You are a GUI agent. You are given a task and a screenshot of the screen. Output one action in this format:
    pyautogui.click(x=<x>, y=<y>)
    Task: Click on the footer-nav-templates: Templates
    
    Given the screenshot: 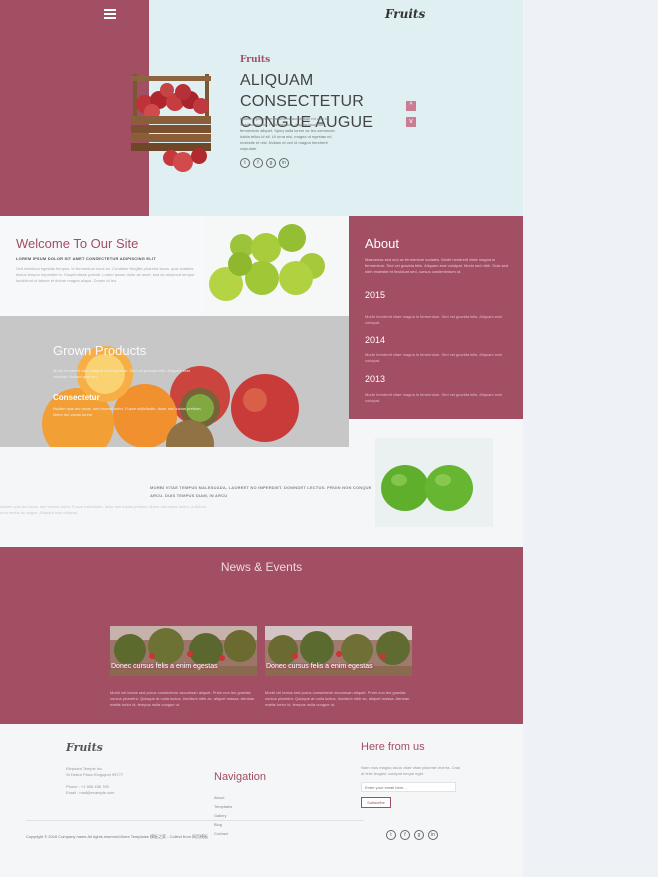 What is the action you would take?
    pyautogui.click(x=223, y=806)
    